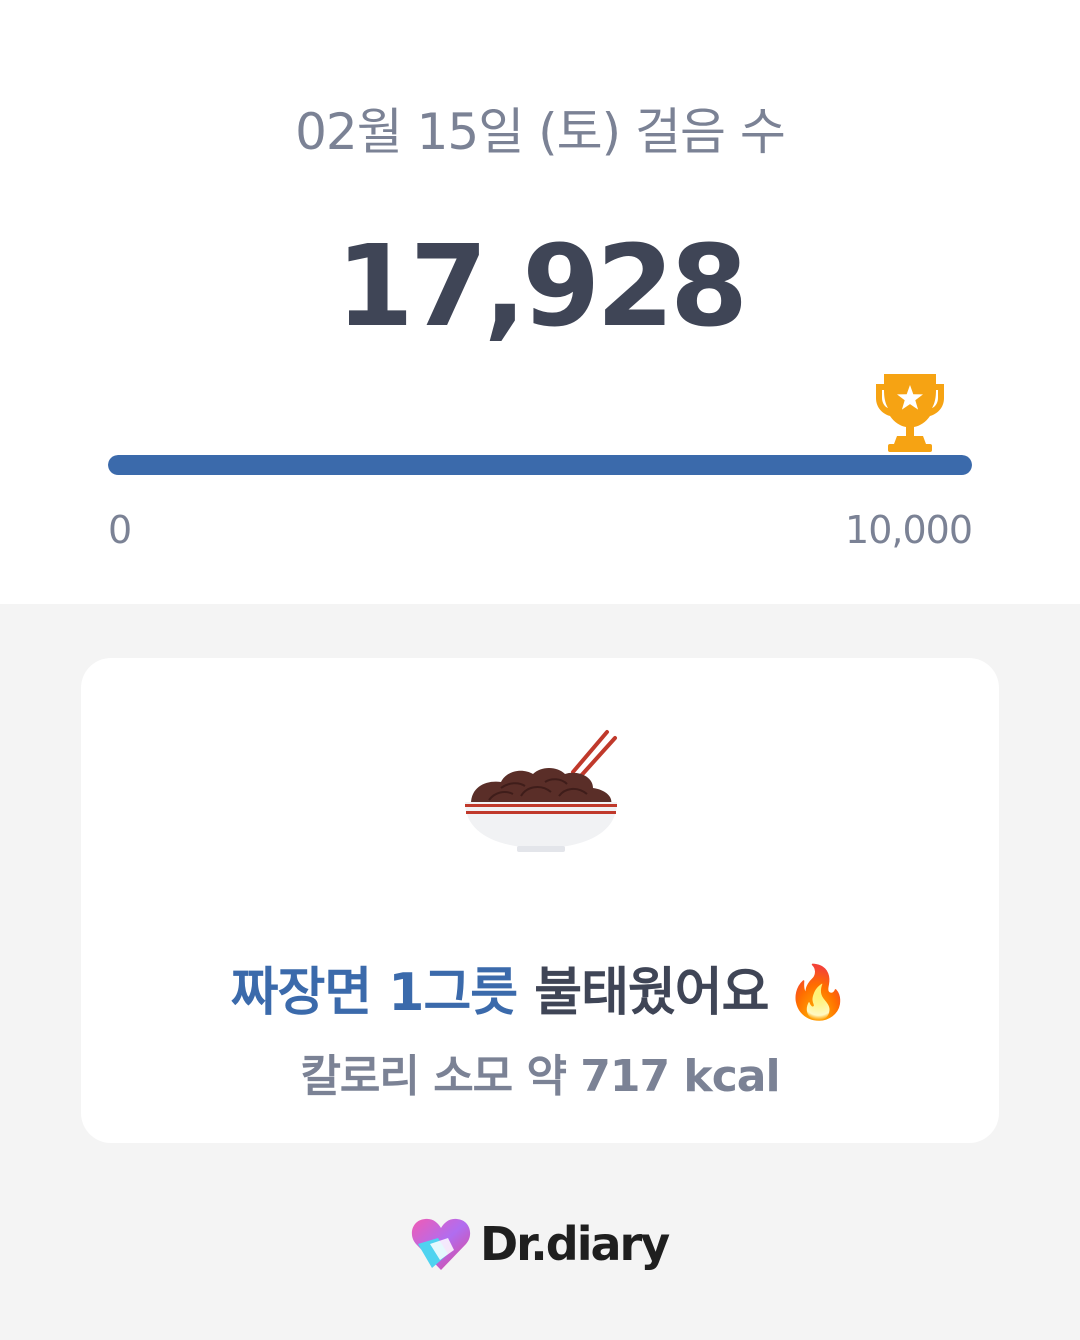  I want to click on dr-diary-logo, so click(441, 1244).